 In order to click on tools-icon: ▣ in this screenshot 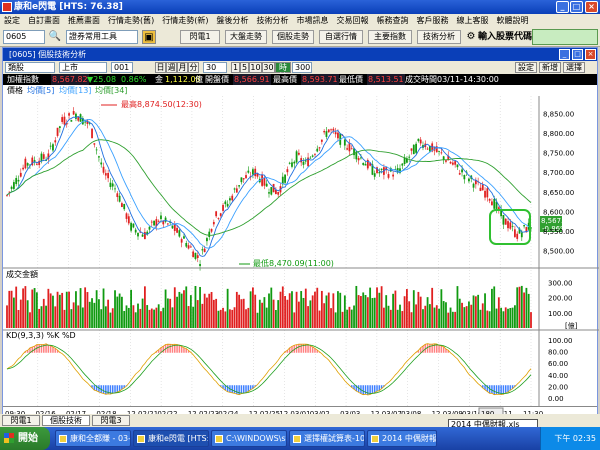, I will do `click(149, 37)`.